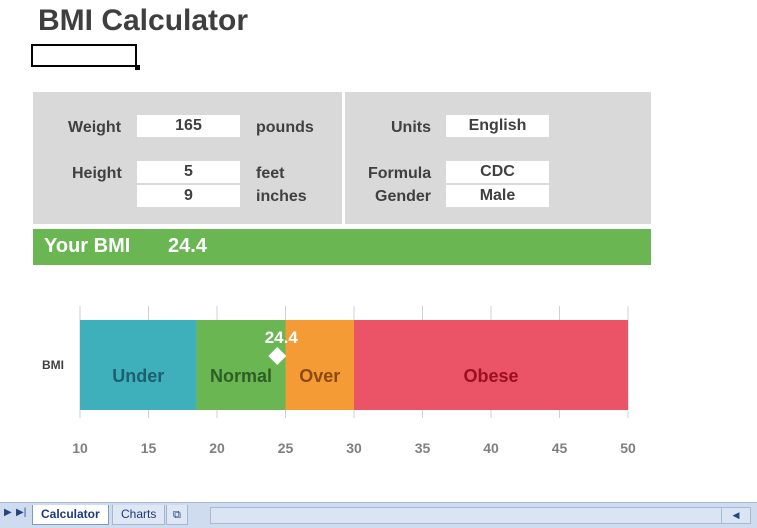 The width and height of the screenshot is (757, 528). I want to click on x-tick-label: 50, so click(628, 448).